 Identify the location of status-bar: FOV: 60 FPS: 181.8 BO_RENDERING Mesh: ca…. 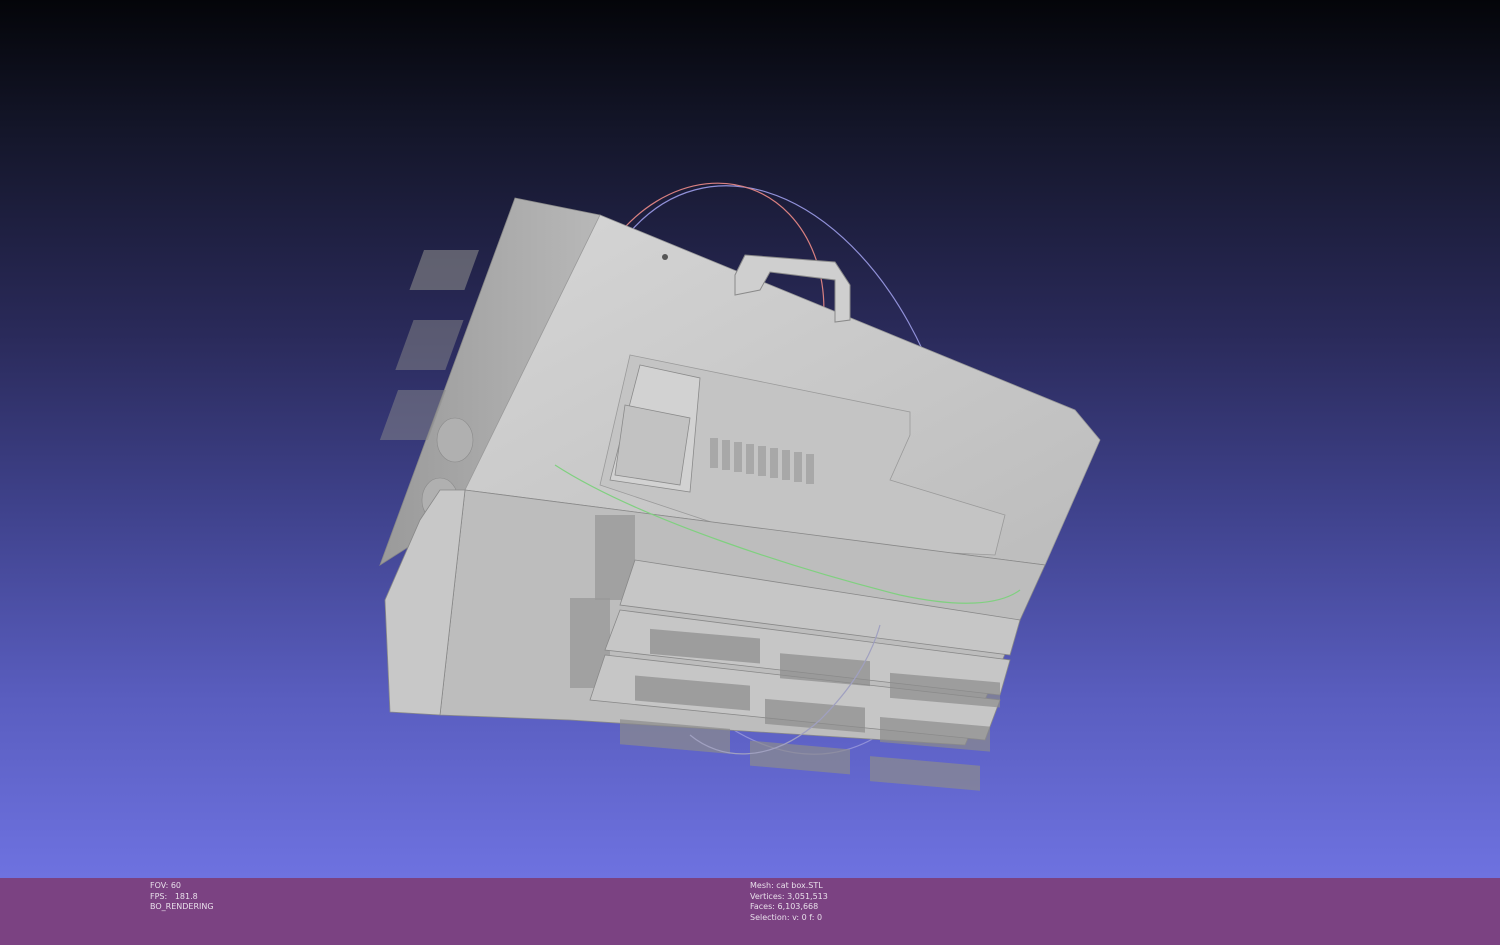
(750, 911).